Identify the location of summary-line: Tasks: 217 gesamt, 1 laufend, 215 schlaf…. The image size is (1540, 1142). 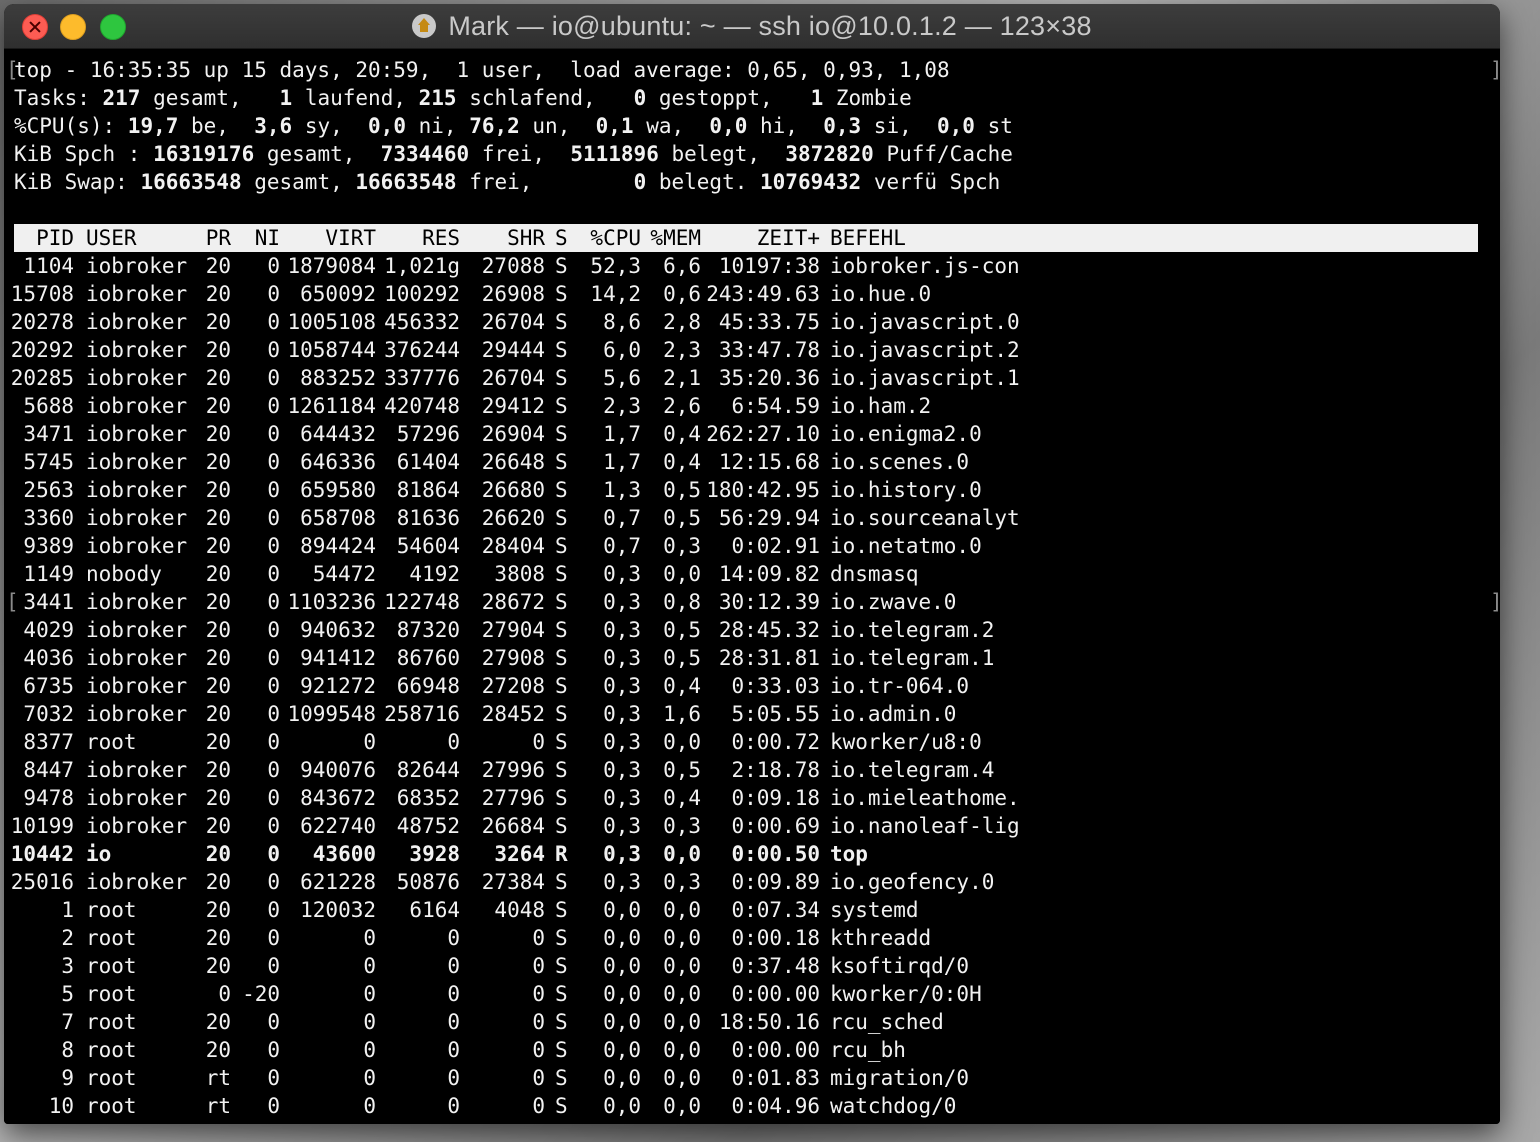
(463, 98).